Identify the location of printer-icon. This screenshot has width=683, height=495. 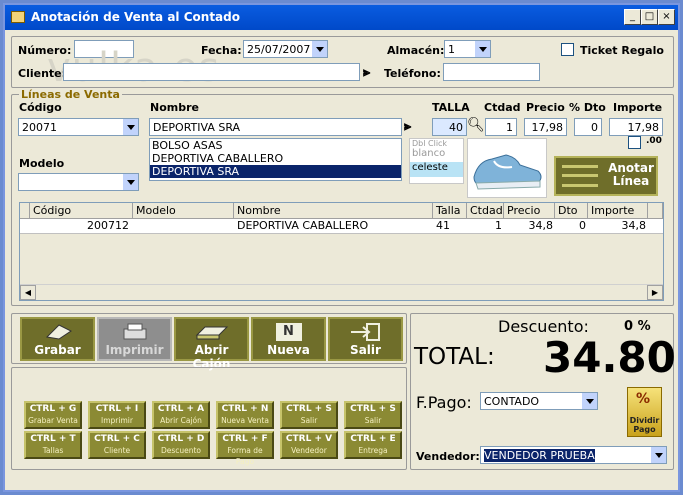
(134, 331).